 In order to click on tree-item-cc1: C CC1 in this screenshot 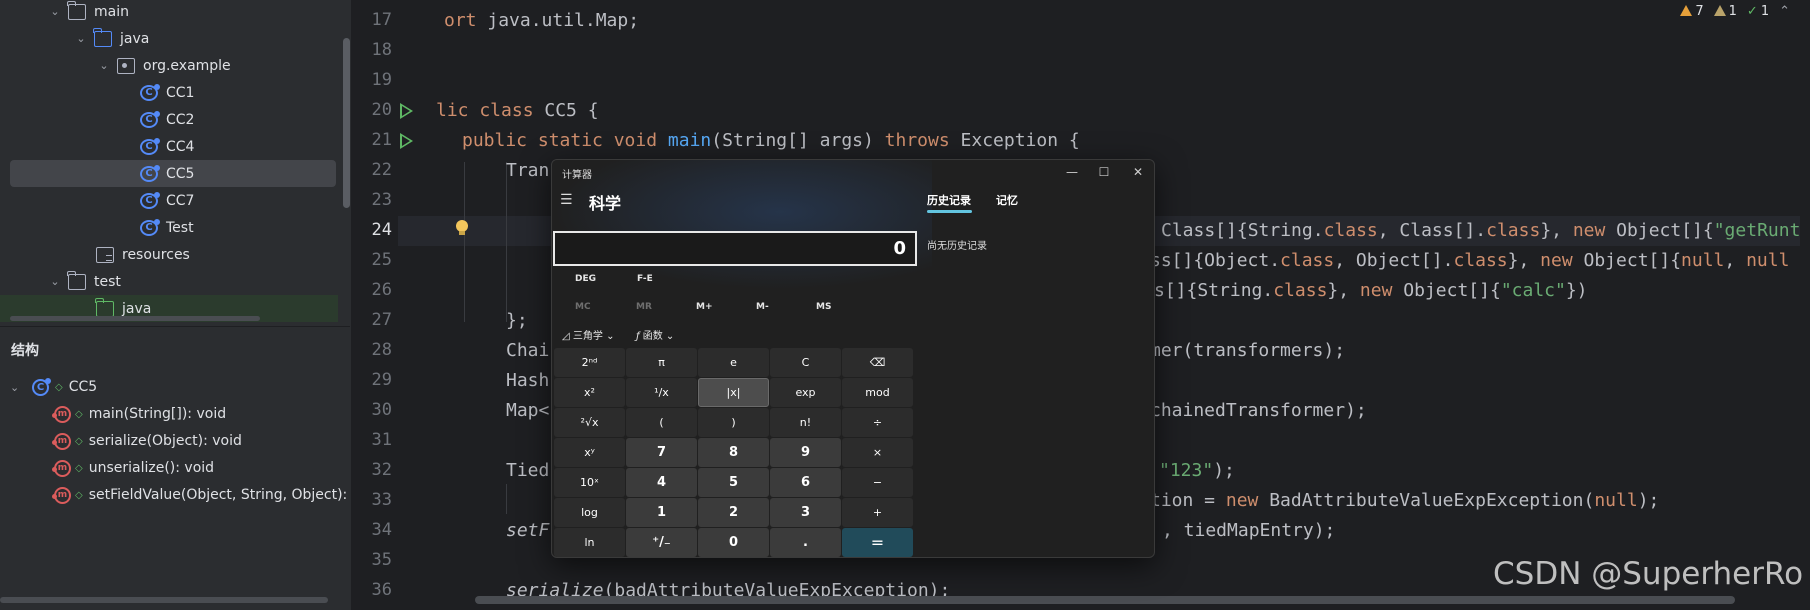, I will do `click(169, 92)`.